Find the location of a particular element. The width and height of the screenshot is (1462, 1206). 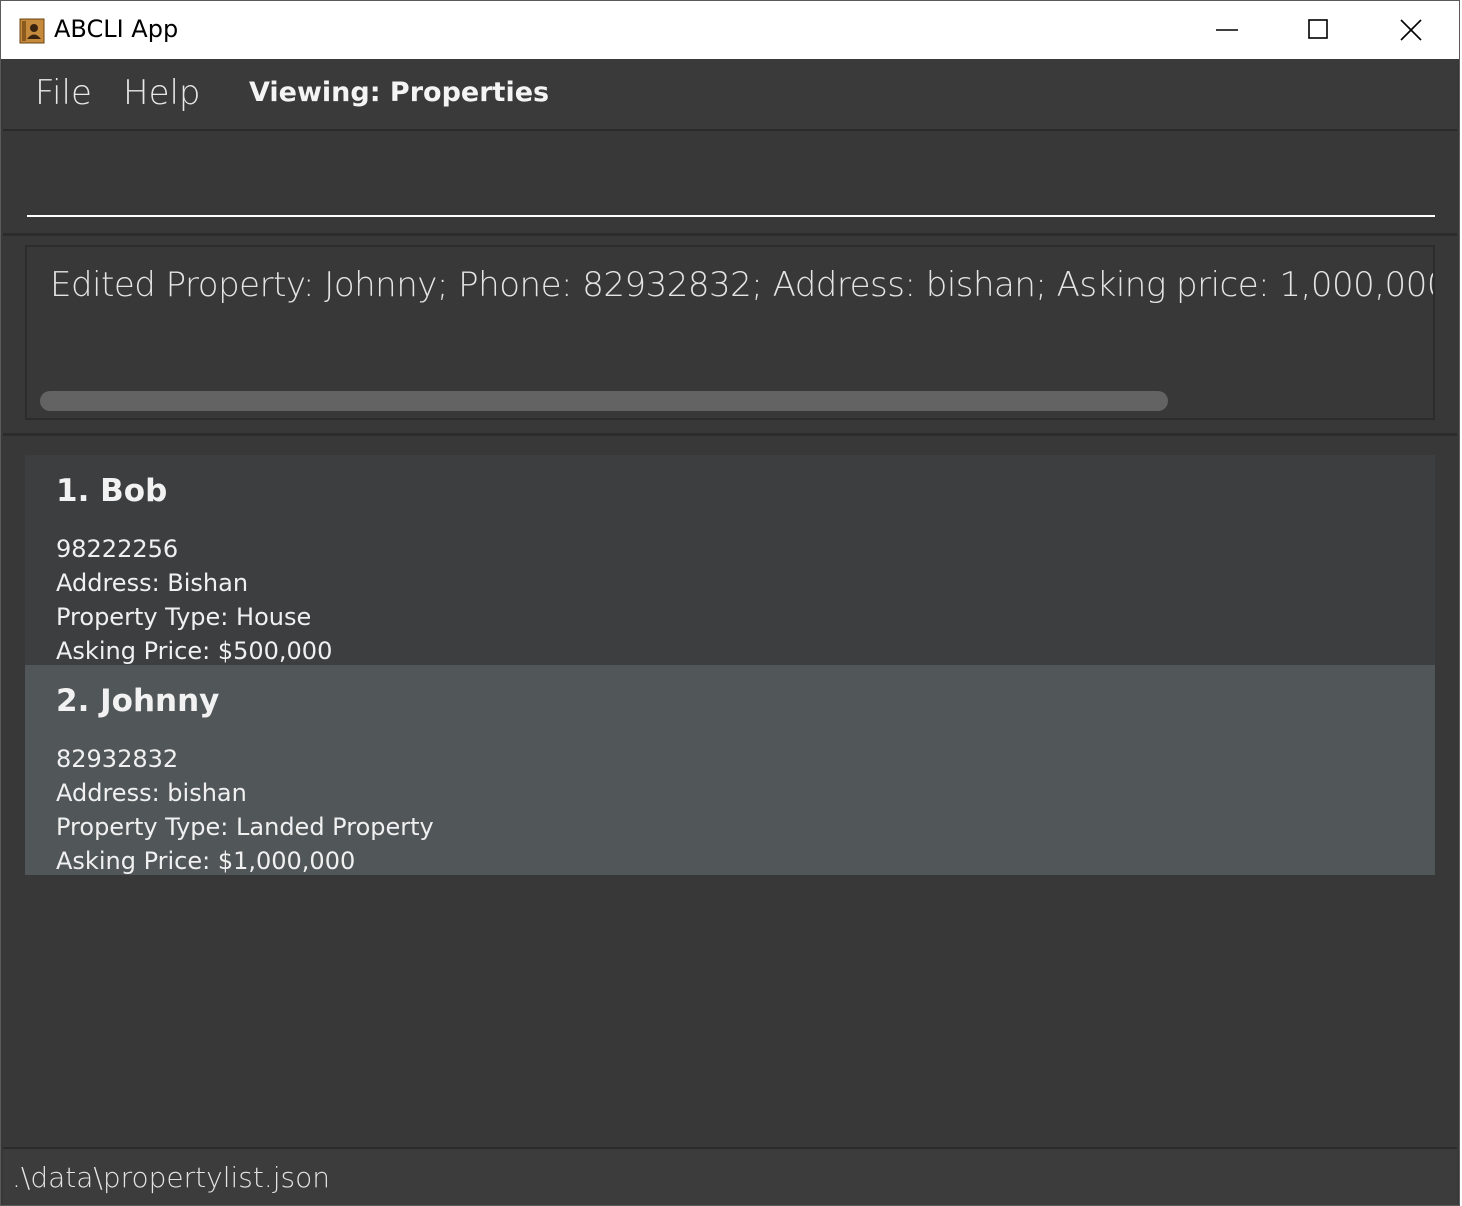

command-input is located at coordinates (731, 183).